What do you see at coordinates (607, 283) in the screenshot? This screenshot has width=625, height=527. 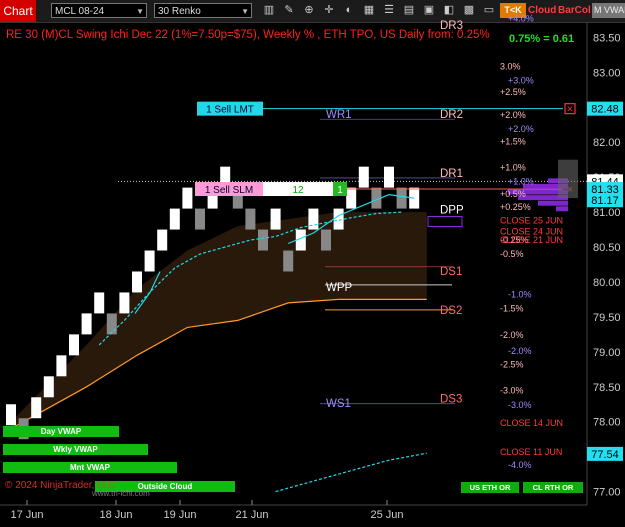 I see `price-tick-label: 80.00` at bounding box center [607, 283].